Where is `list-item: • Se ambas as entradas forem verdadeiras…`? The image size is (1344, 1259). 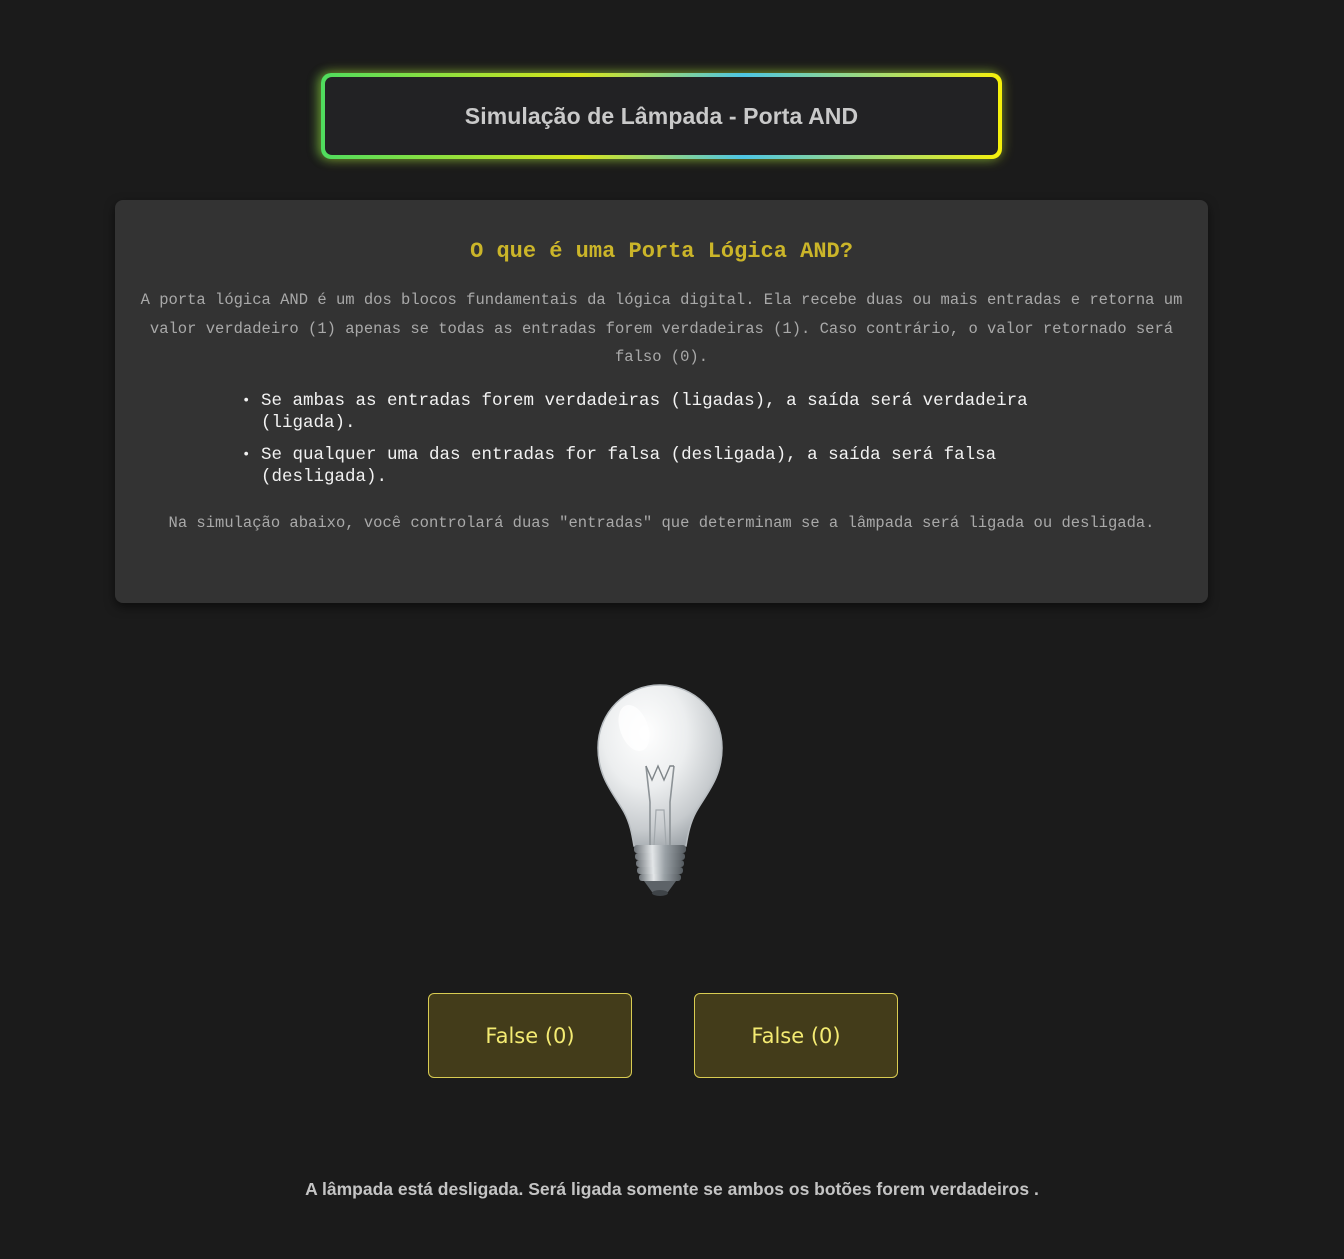
list-item: • Se ambas as entradas forem verdadeiras… is located at coordinates (686, 412).